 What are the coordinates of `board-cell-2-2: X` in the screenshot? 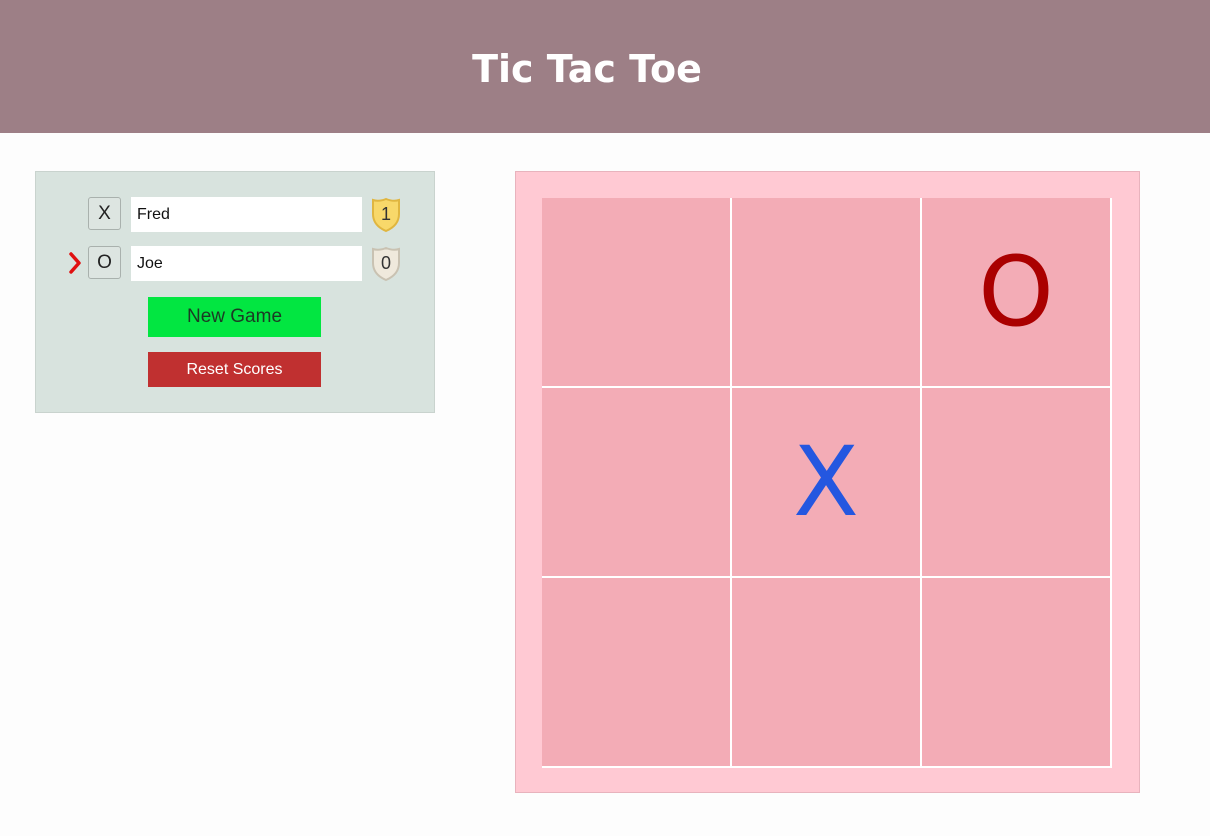 It's located at (826, 482).